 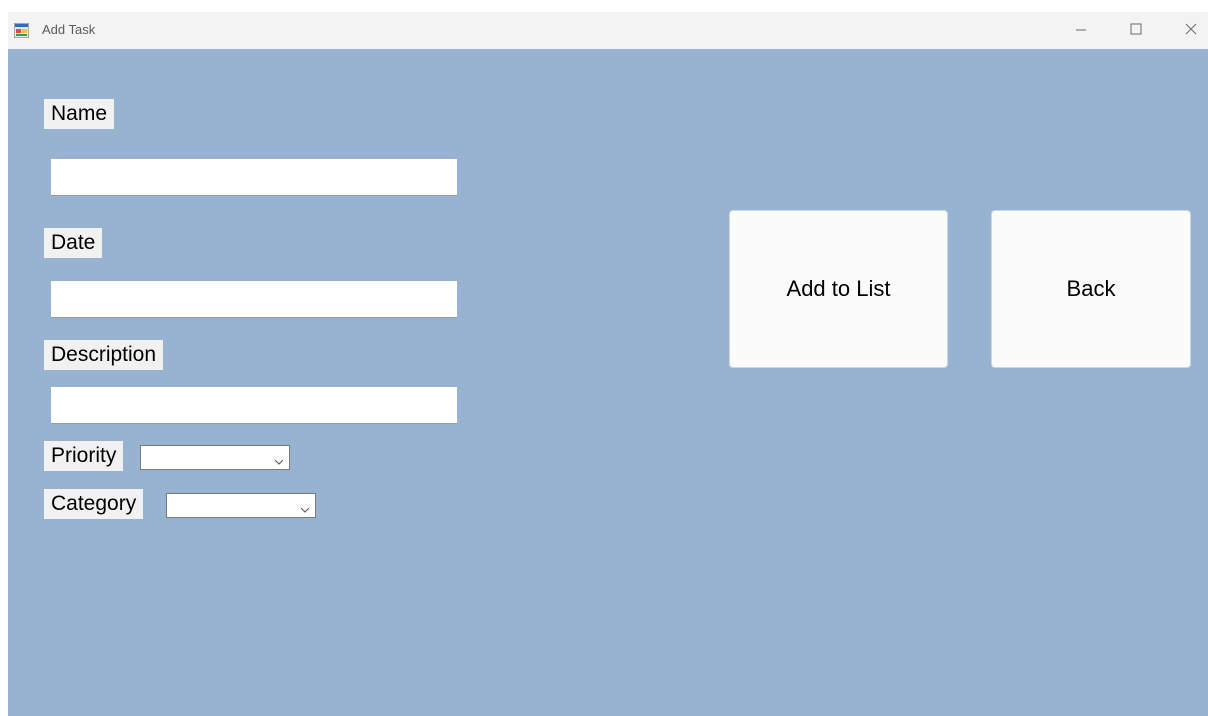 I want to click on minimize-icon, so click(x=1081, y=31).